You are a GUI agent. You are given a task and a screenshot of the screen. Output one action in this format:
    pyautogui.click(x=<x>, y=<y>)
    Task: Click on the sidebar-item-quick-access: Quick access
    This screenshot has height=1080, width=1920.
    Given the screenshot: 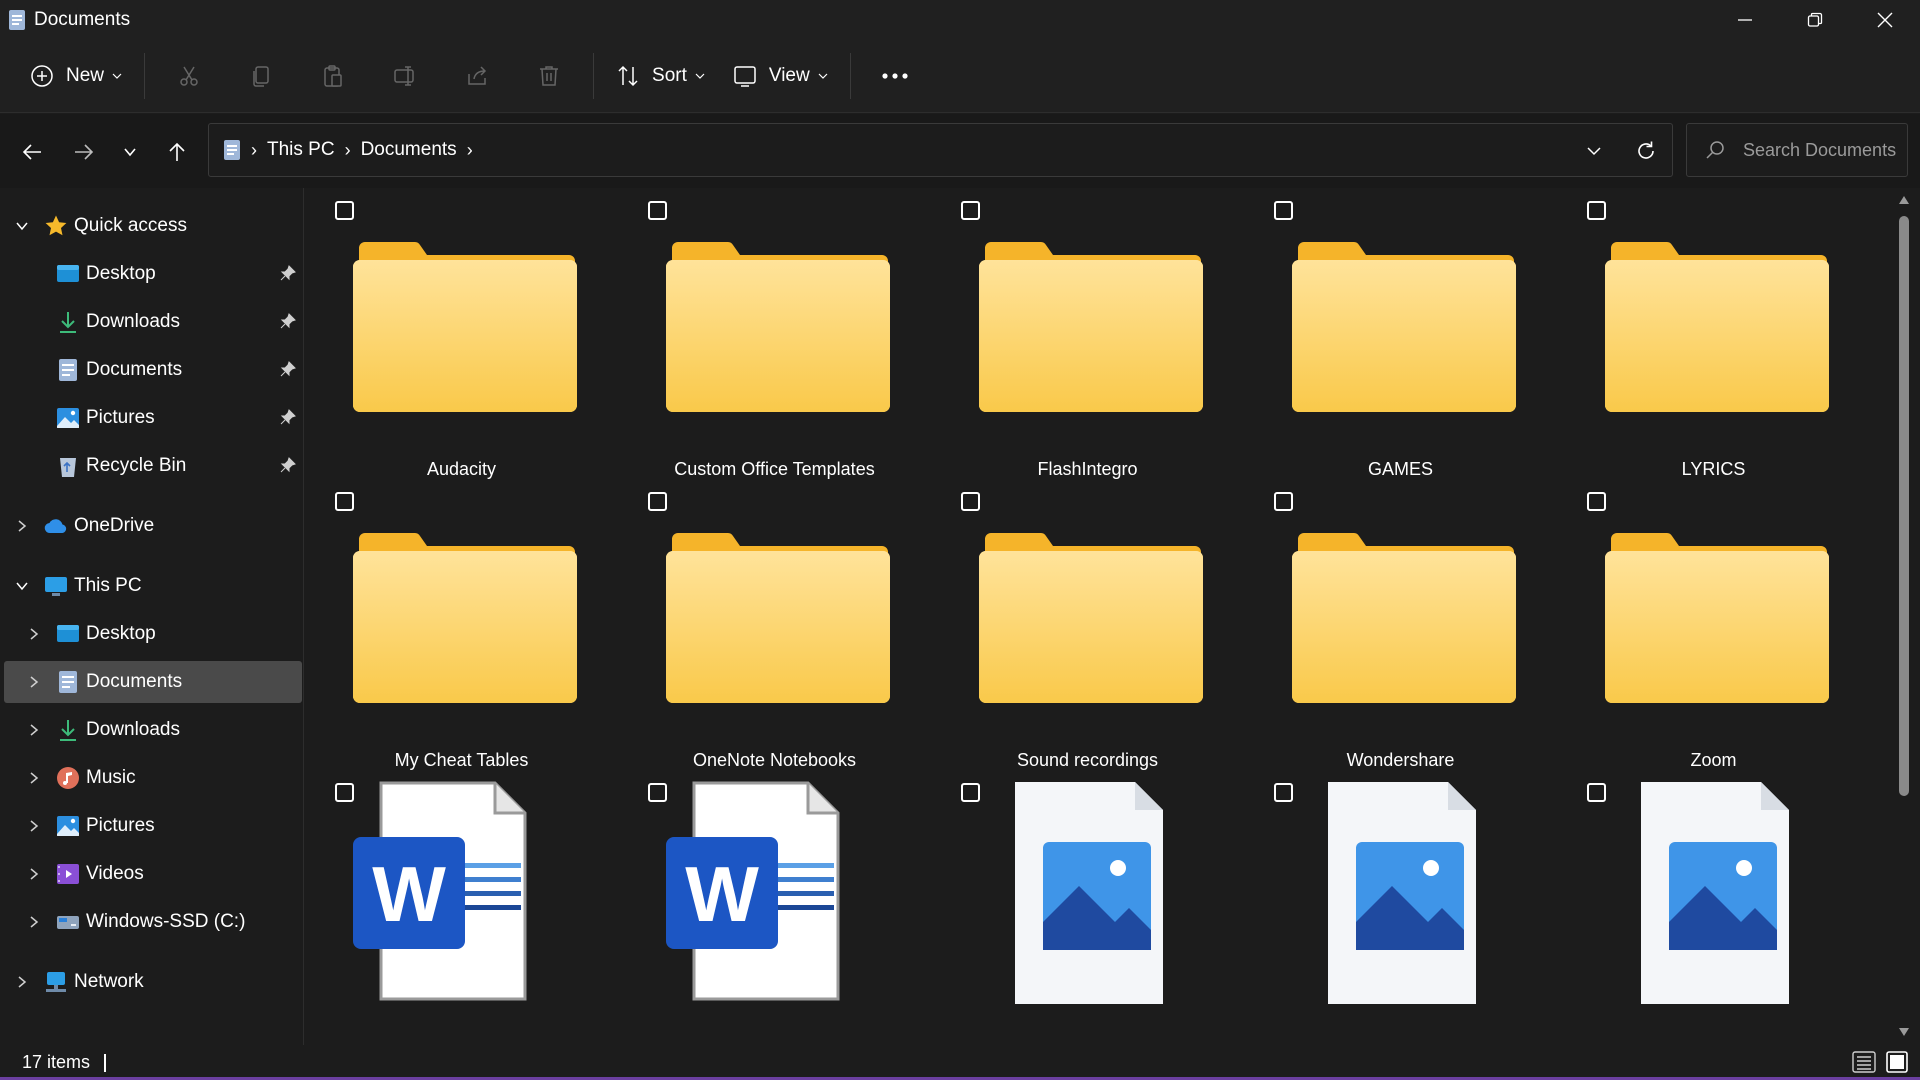 What is the action you would take?
    pyautogui.click(x=153, y=226)
    